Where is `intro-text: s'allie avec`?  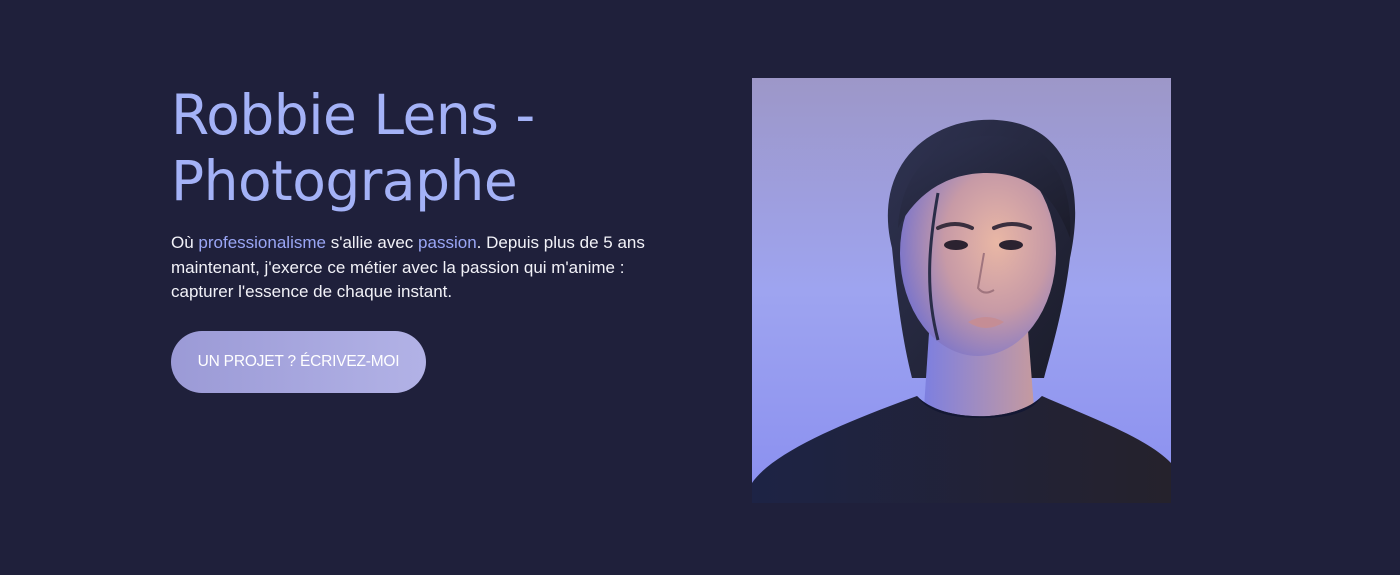 intro-text: s'allie avec is located at coordinates (372, 242).